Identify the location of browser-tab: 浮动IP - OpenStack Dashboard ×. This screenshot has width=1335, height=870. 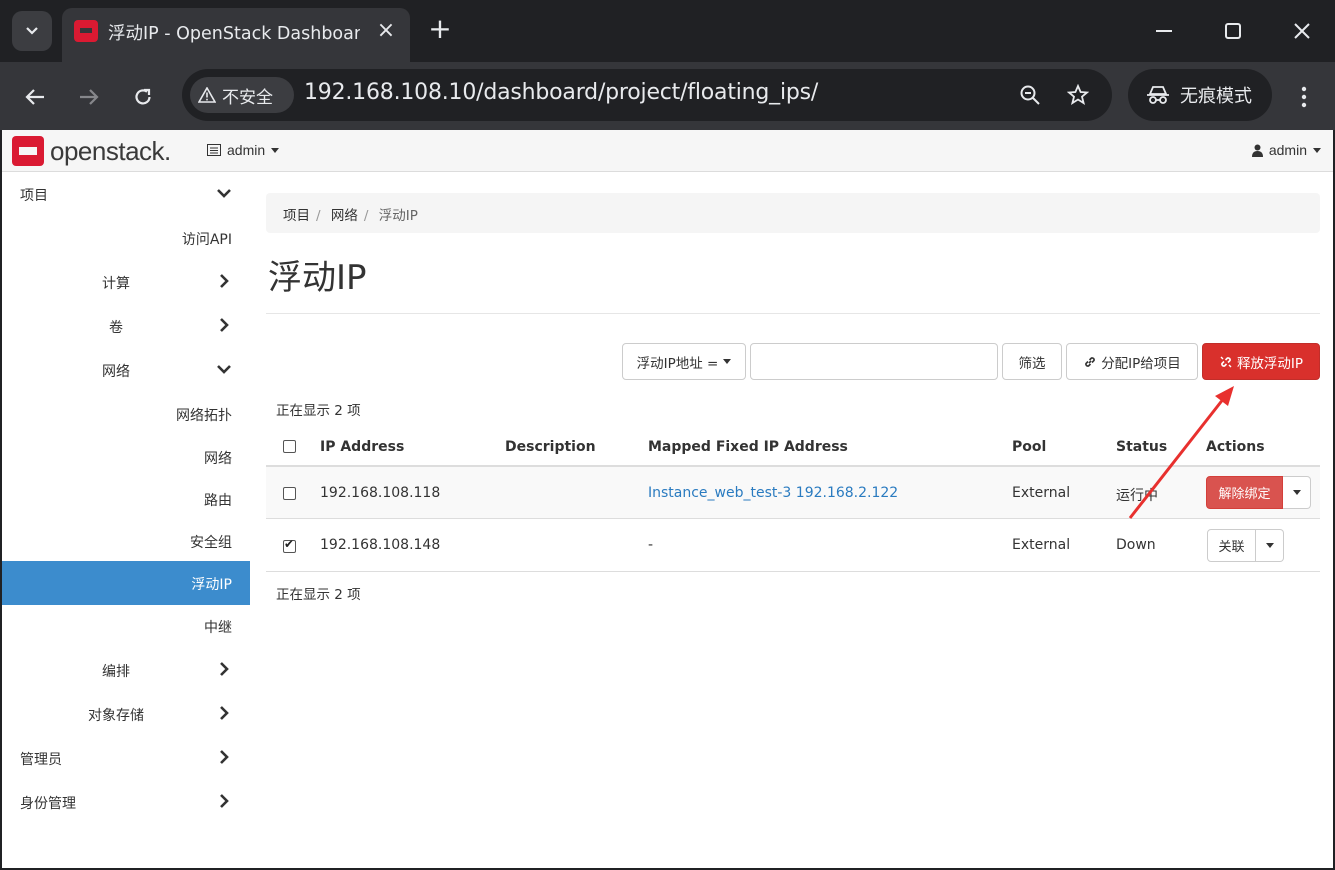
(236, 35).